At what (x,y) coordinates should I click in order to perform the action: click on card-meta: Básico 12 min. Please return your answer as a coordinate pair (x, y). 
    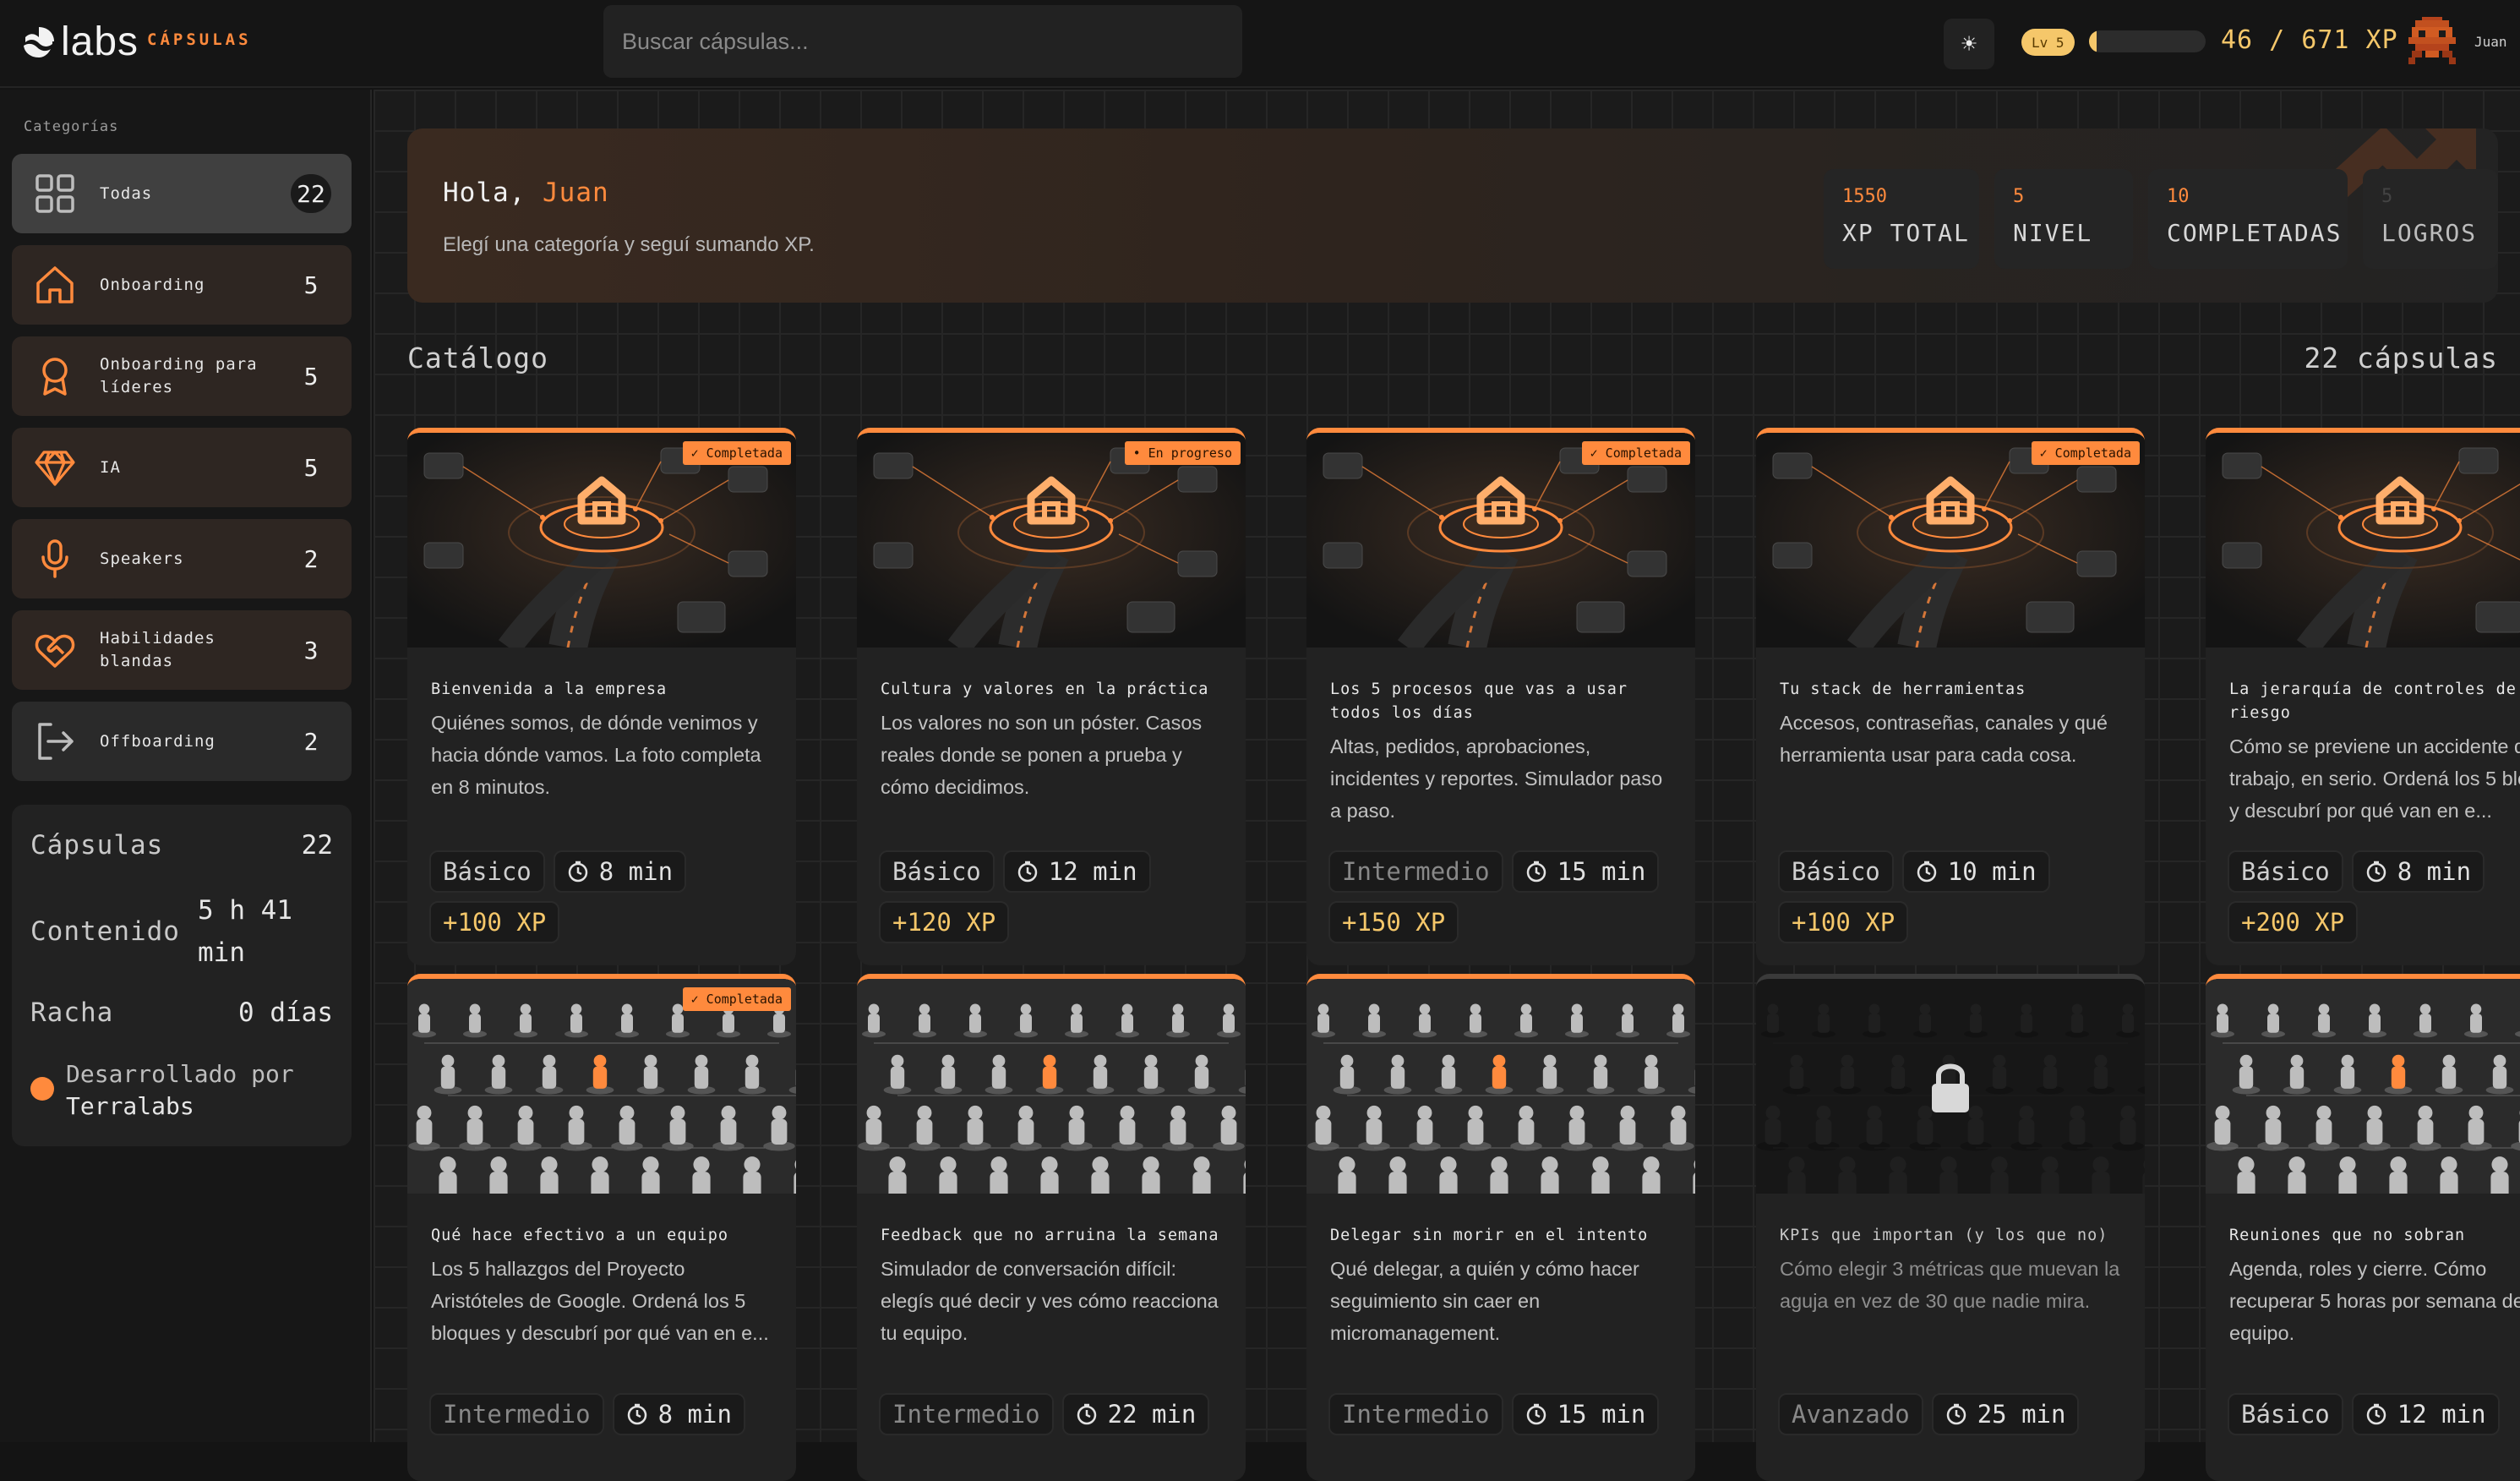
    Looking at the image, I should click on (2374, 1414).